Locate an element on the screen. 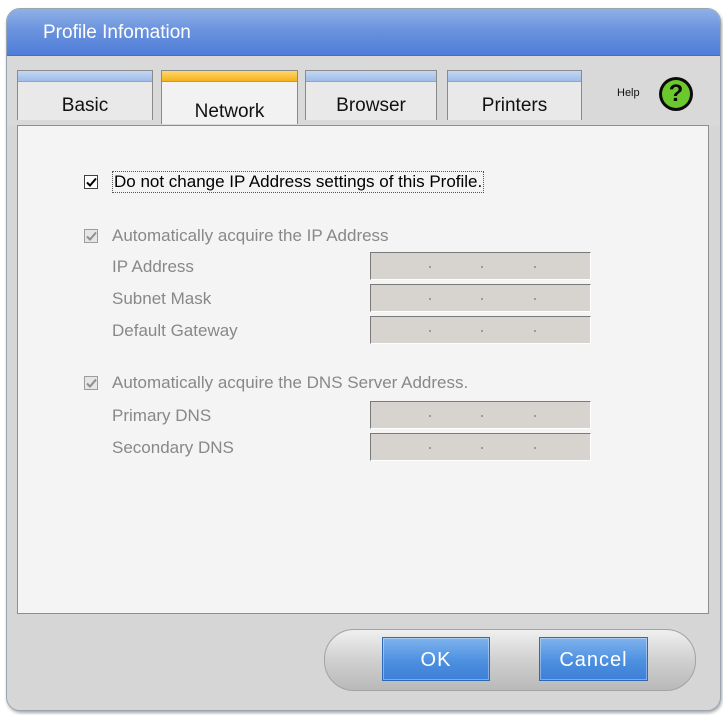 Image resolution: width=723 pixels, height=715 pixels. ip-address-field is located at coordinates (480, 266).